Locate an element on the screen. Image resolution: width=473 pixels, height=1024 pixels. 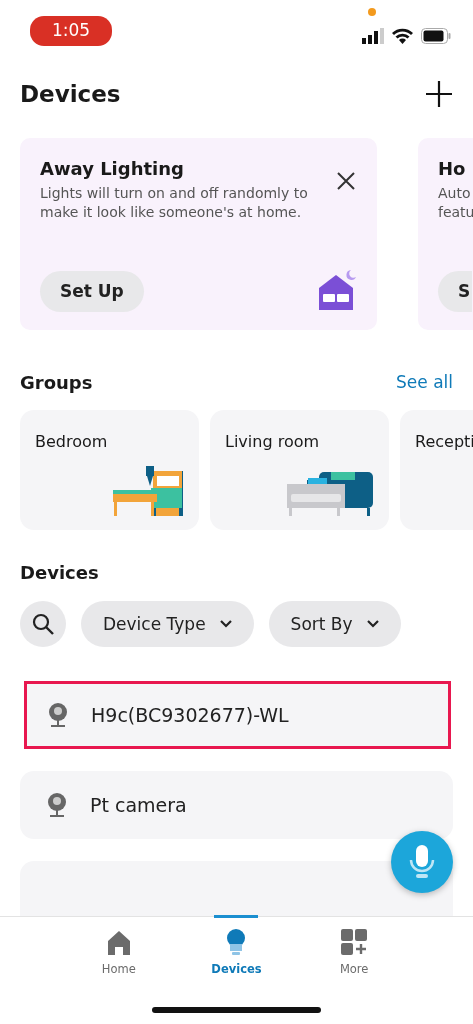
page-title: Devices is located at coordinates (70, 94).